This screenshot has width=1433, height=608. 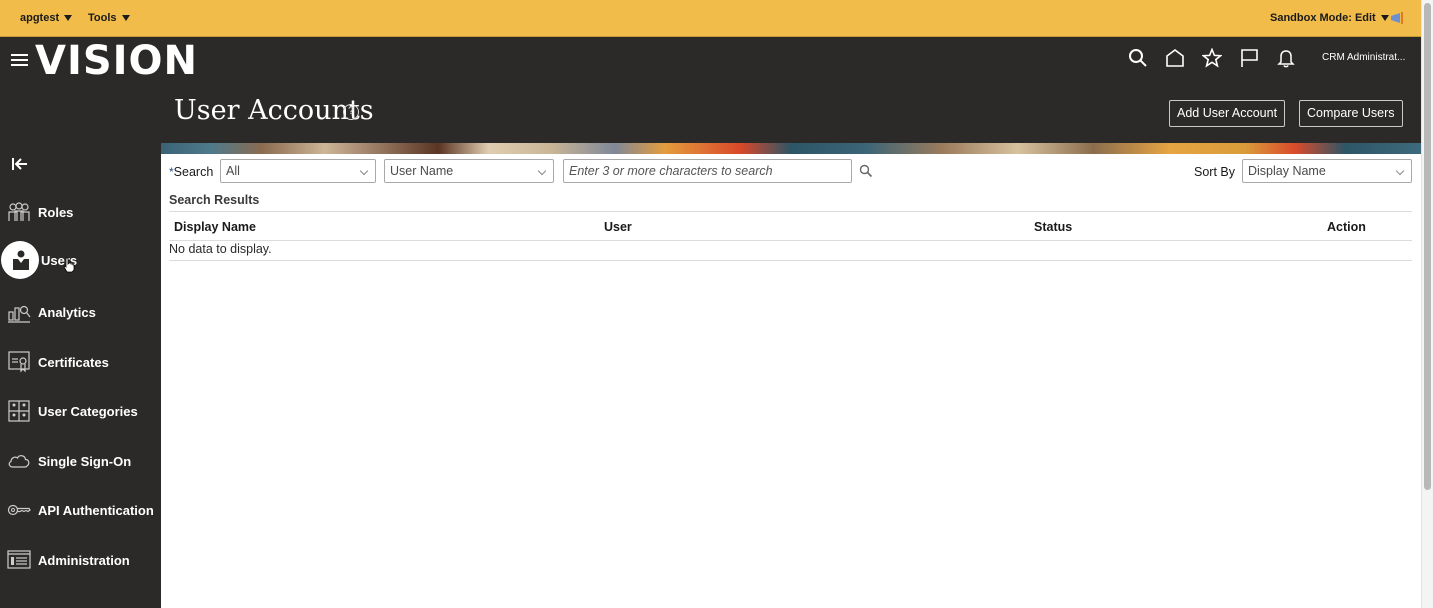 I want to click on sidebar-item-analytics: Analytics, so click(x=80, y=312).